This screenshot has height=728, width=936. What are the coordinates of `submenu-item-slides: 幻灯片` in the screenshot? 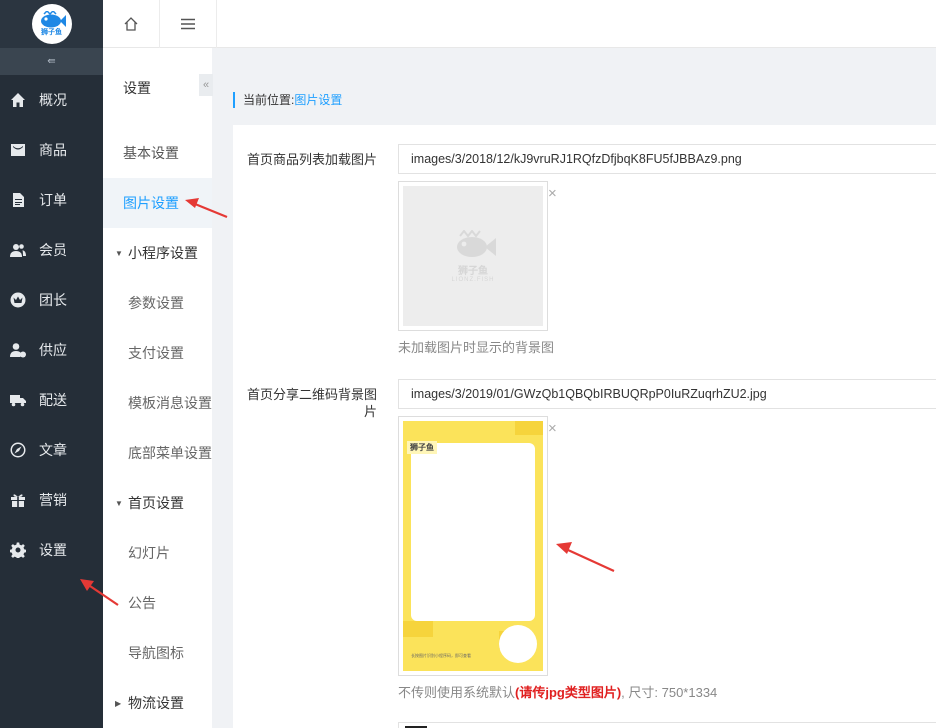 It's located at (157, 553).